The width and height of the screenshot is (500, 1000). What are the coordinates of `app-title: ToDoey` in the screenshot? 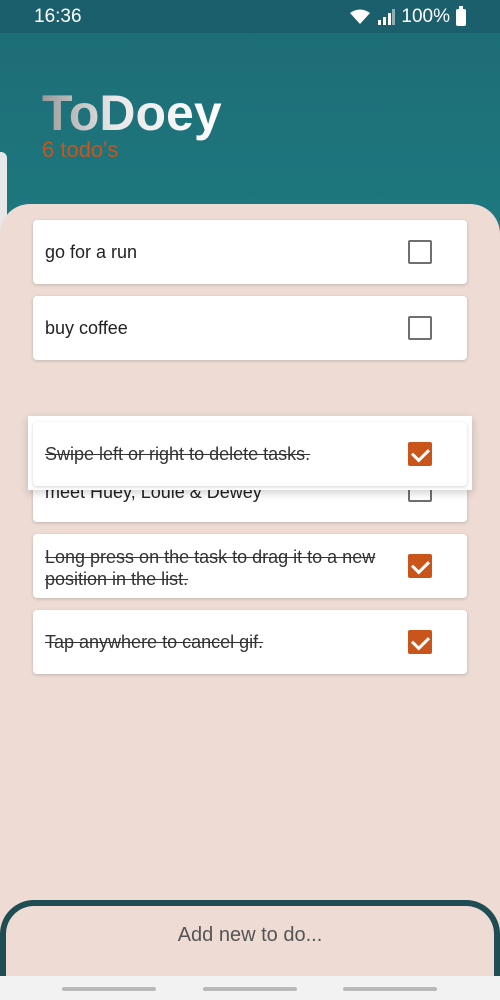 It's located at (132, 113).